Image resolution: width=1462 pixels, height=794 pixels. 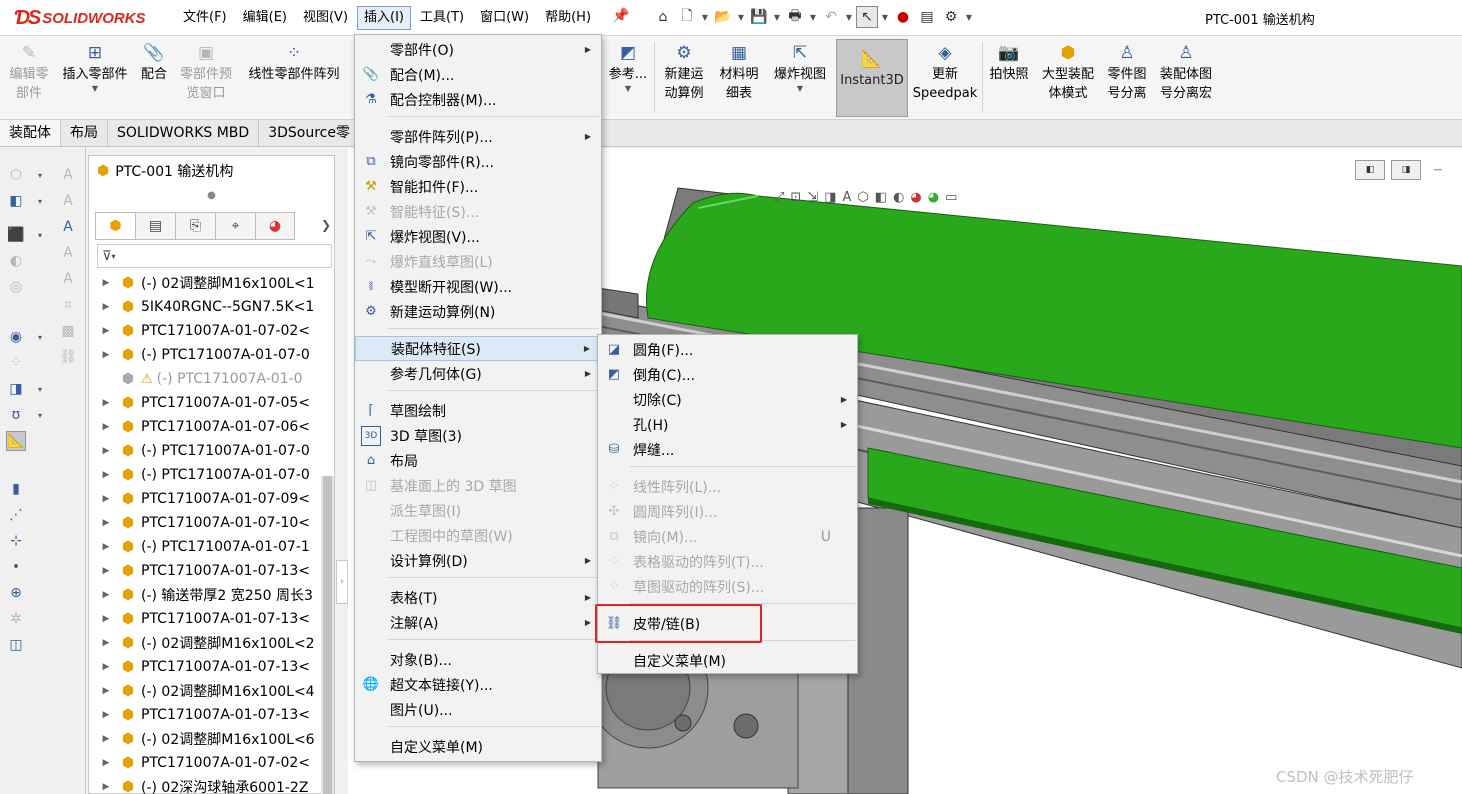 I want to click on component-icon: ⬡, so click(x=16, y=175).